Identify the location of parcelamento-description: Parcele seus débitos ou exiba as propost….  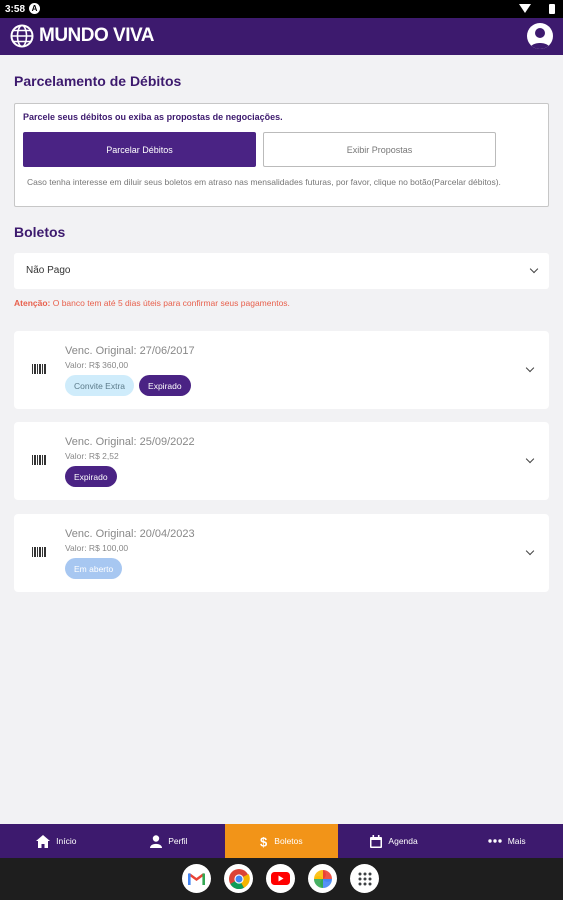
(153, 117).